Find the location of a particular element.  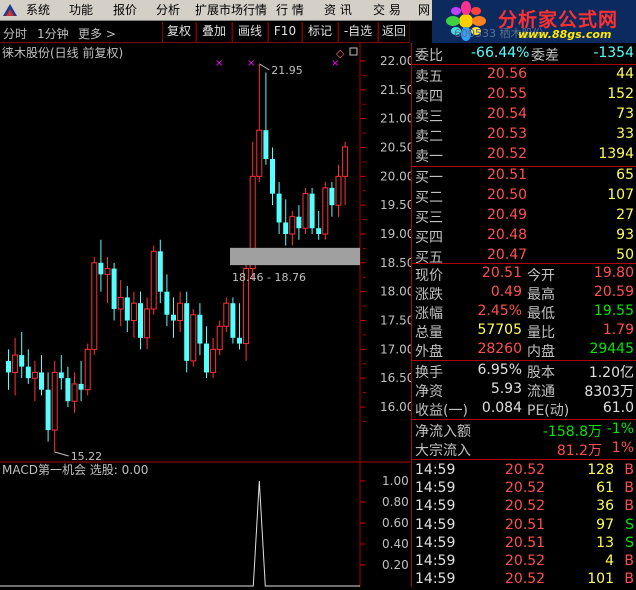

bid-volume: 50 is located at coordinates (625, 255).